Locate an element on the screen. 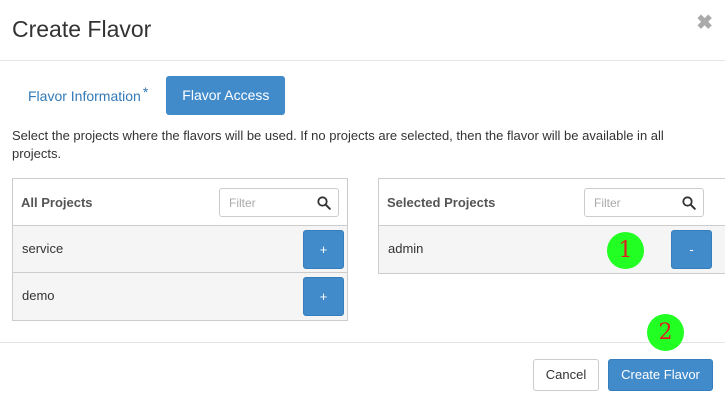 This screenshot has height=404, width=725. tab-flavor-information: Flavor Information * is located at coordinates (88, 96).